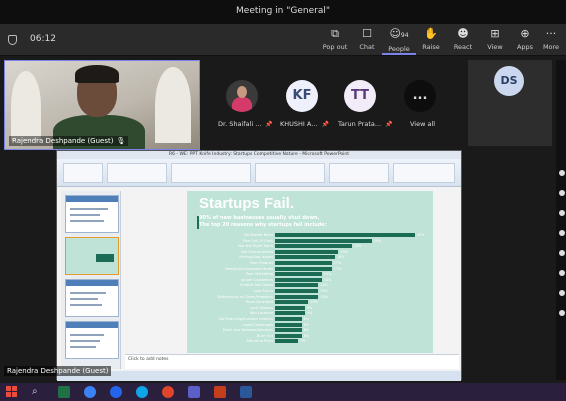  Describe the element at coordinates (561, 220) in the screenshot. I see `side-panel-edge` at that location.